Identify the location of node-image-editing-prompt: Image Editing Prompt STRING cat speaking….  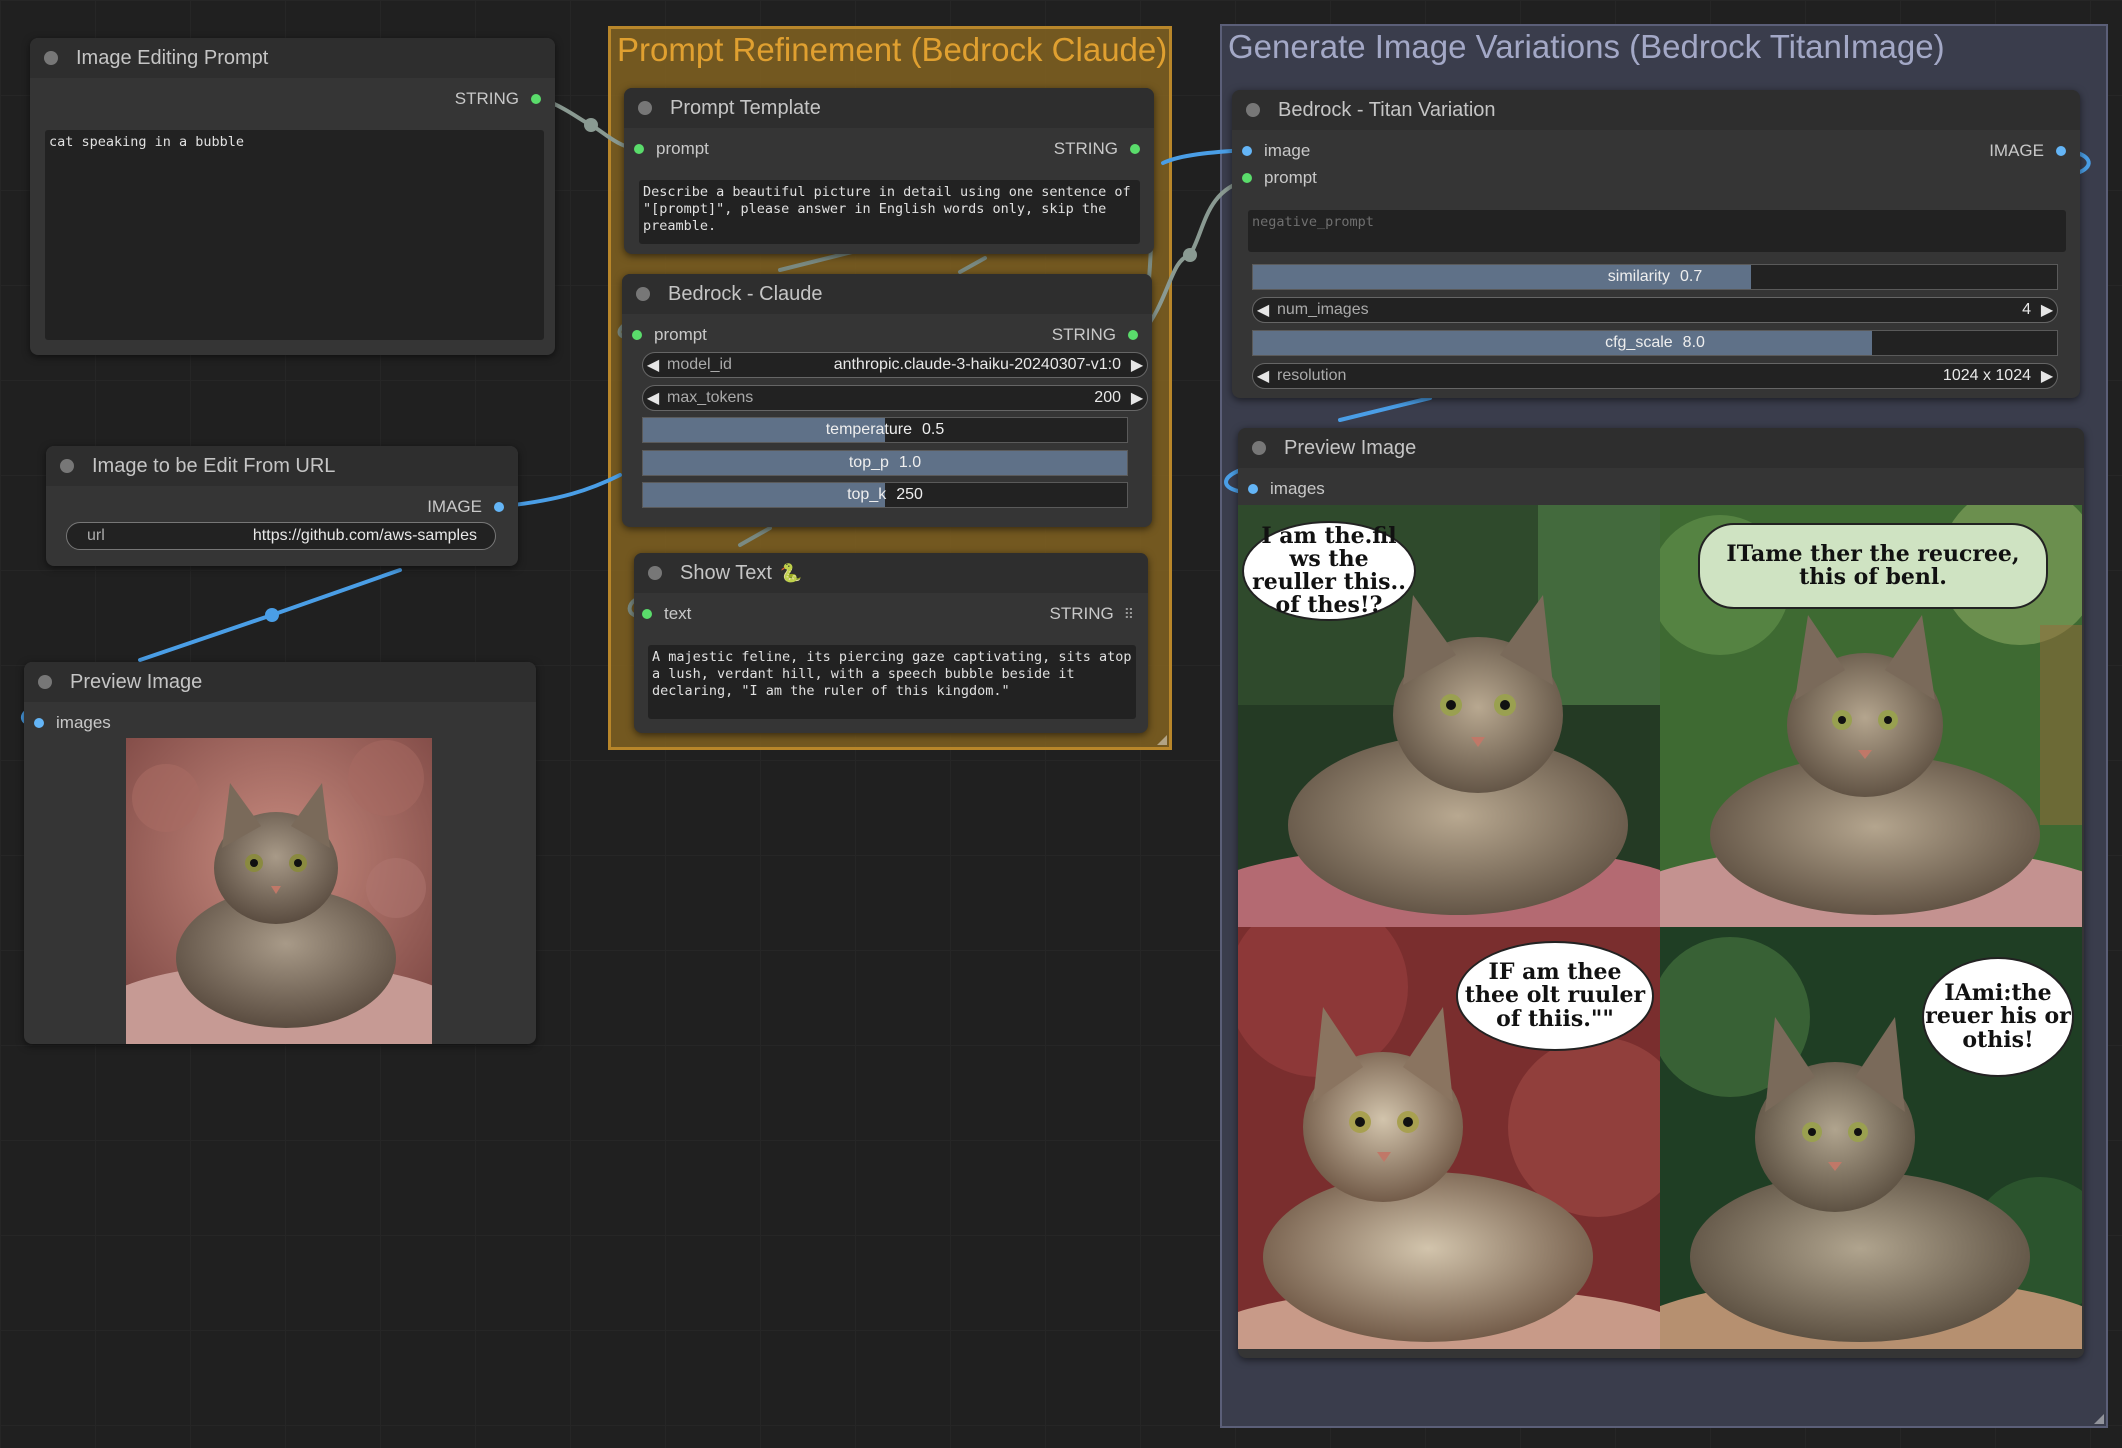
(292, 196).